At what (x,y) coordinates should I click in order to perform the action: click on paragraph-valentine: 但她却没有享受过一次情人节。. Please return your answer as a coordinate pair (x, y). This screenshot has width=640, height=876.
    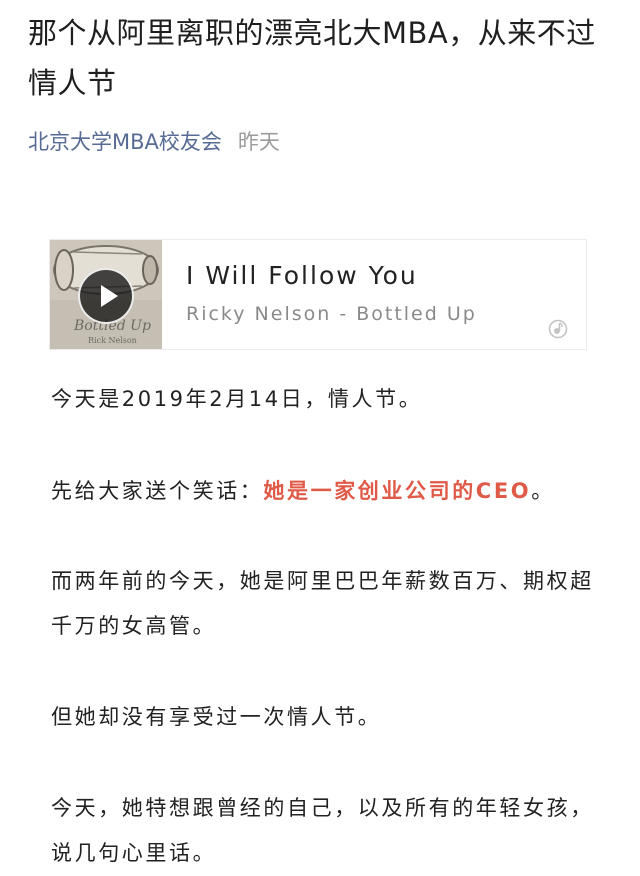
    Looking at the image, I should click on (216, 717).